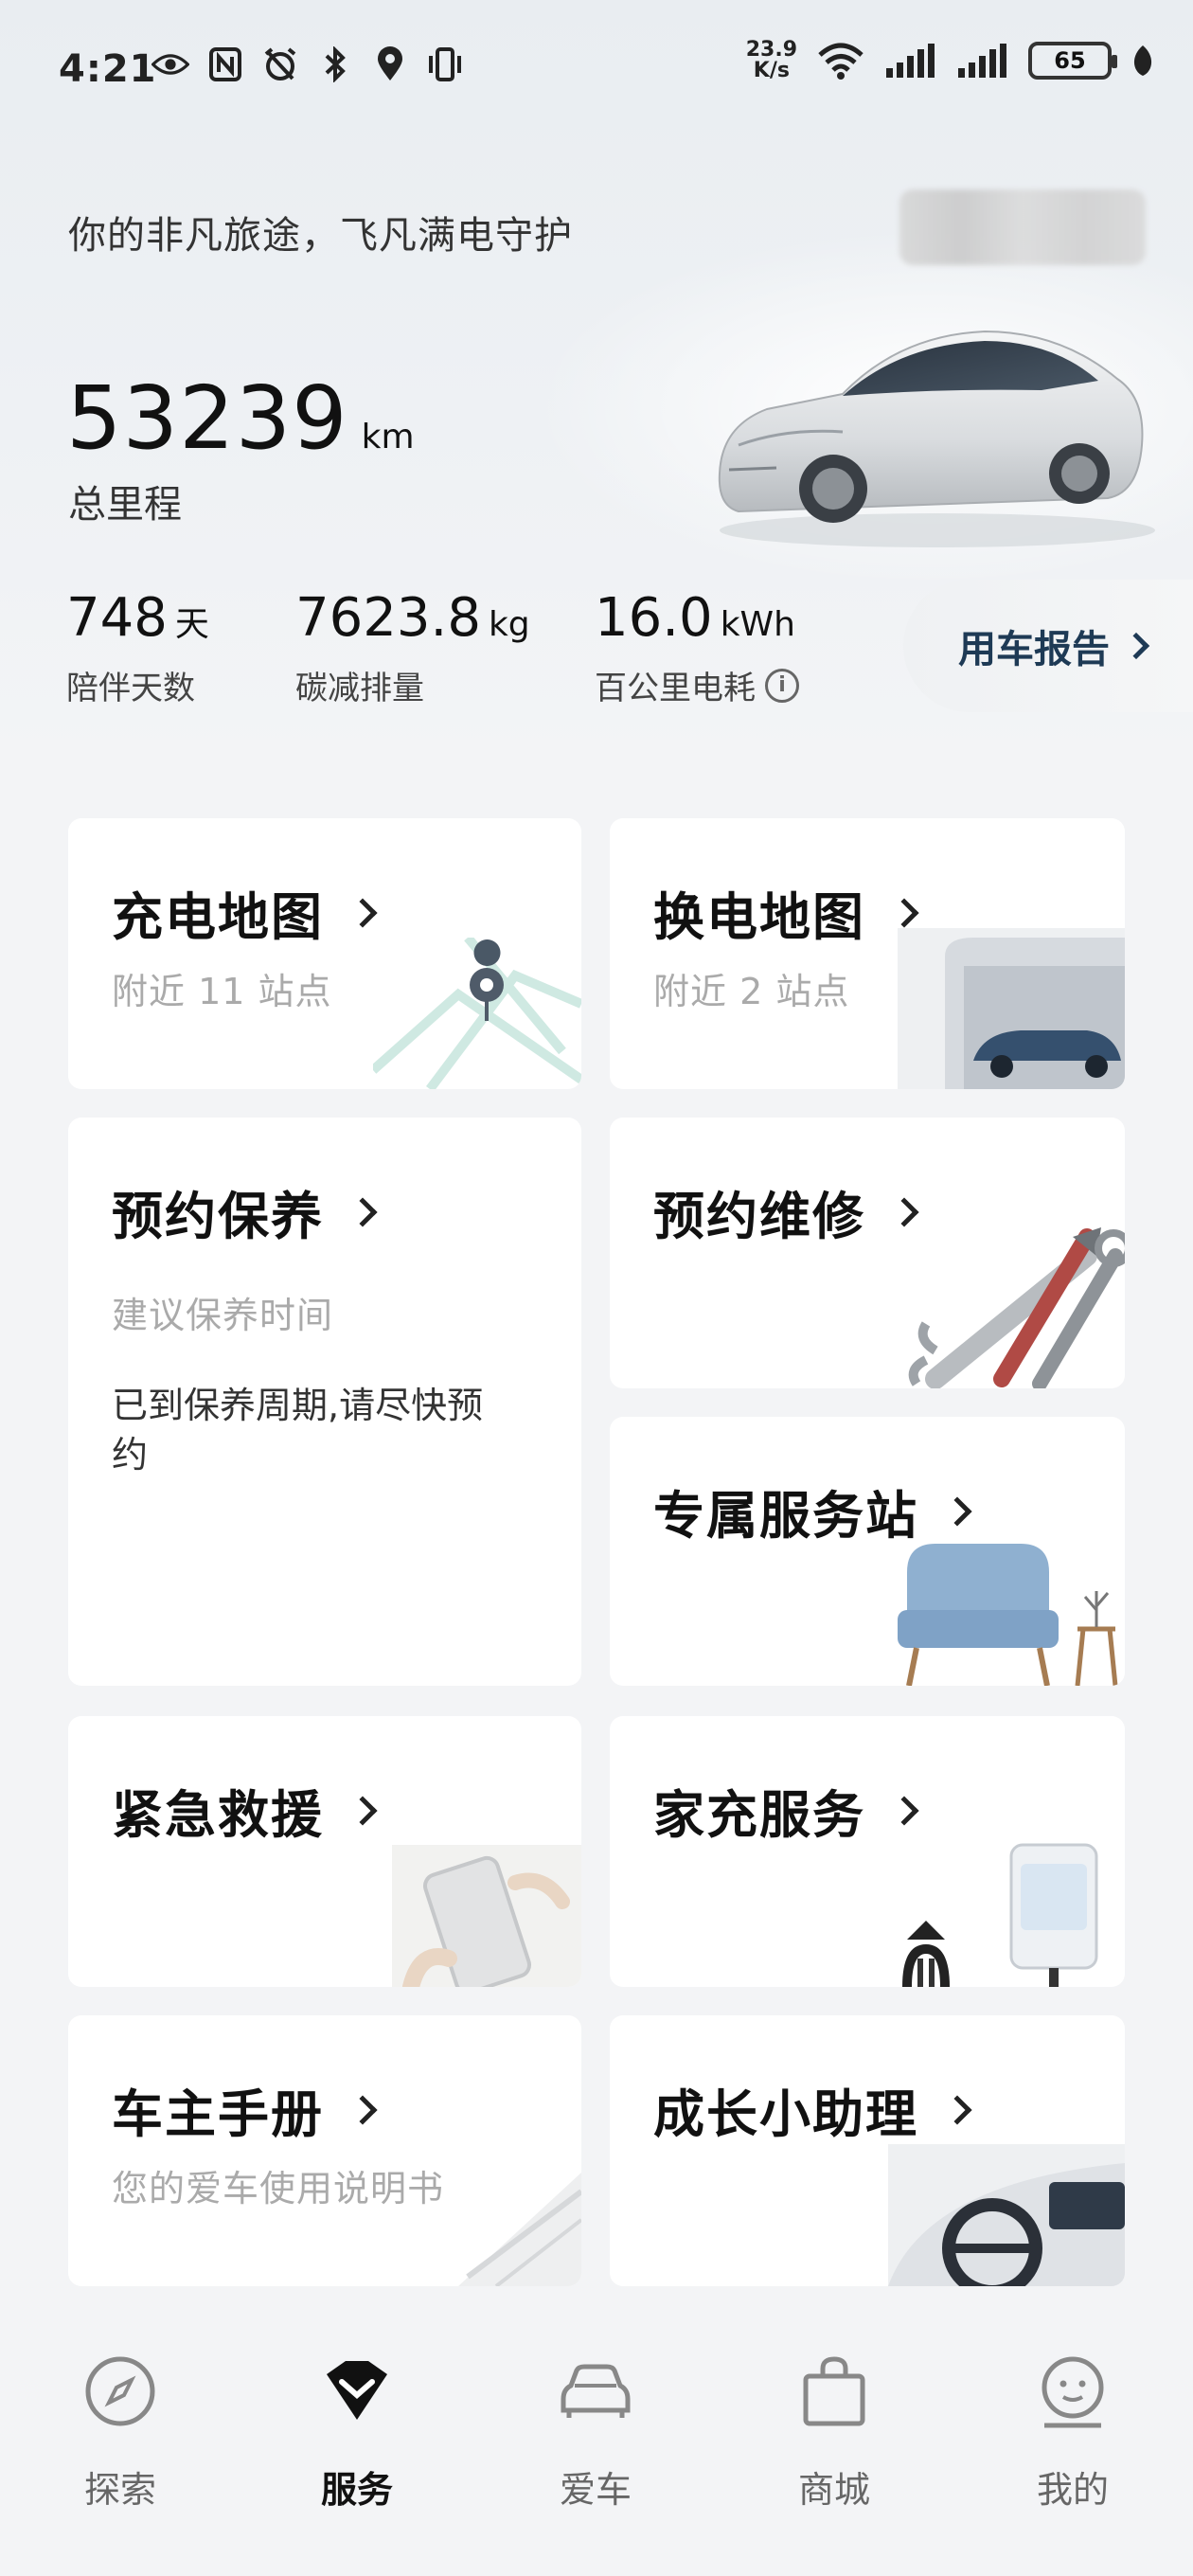 The image size is (1193, 2576). Describe the element at coordinates (108, 69) in the screenshot. I see `status-time: 4:21` at that location.